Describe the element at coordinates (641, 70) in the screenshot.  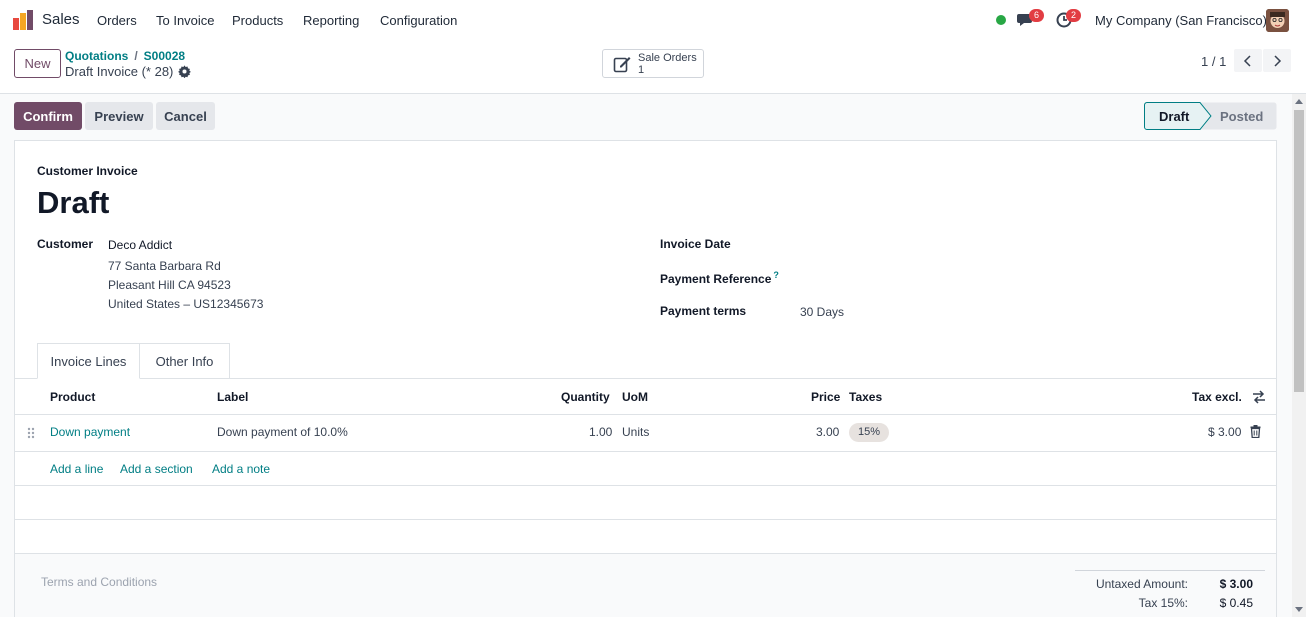
I see `smart-button-count: 1` at that location.